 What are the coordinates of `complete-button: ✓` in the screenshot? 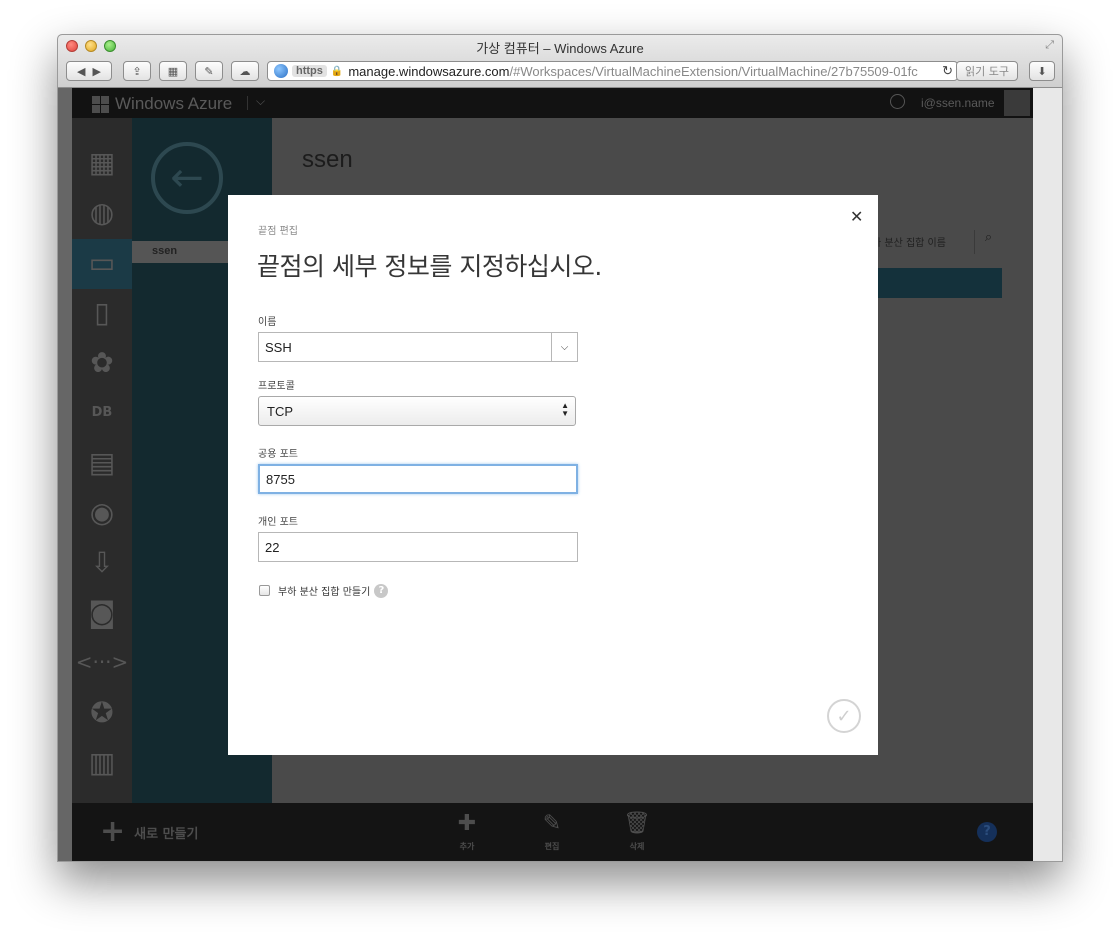 It's located at (844, 716).